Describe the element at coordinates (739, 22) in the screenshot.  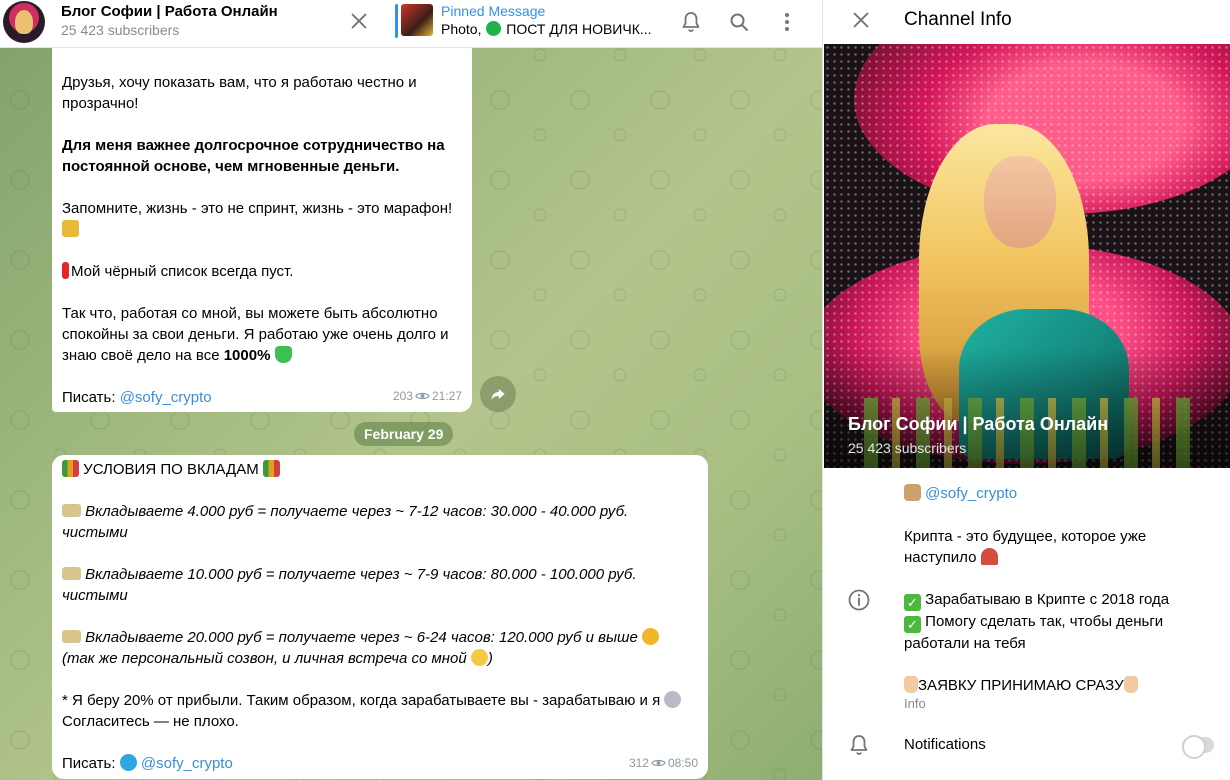
I see `search-icon` at that location.